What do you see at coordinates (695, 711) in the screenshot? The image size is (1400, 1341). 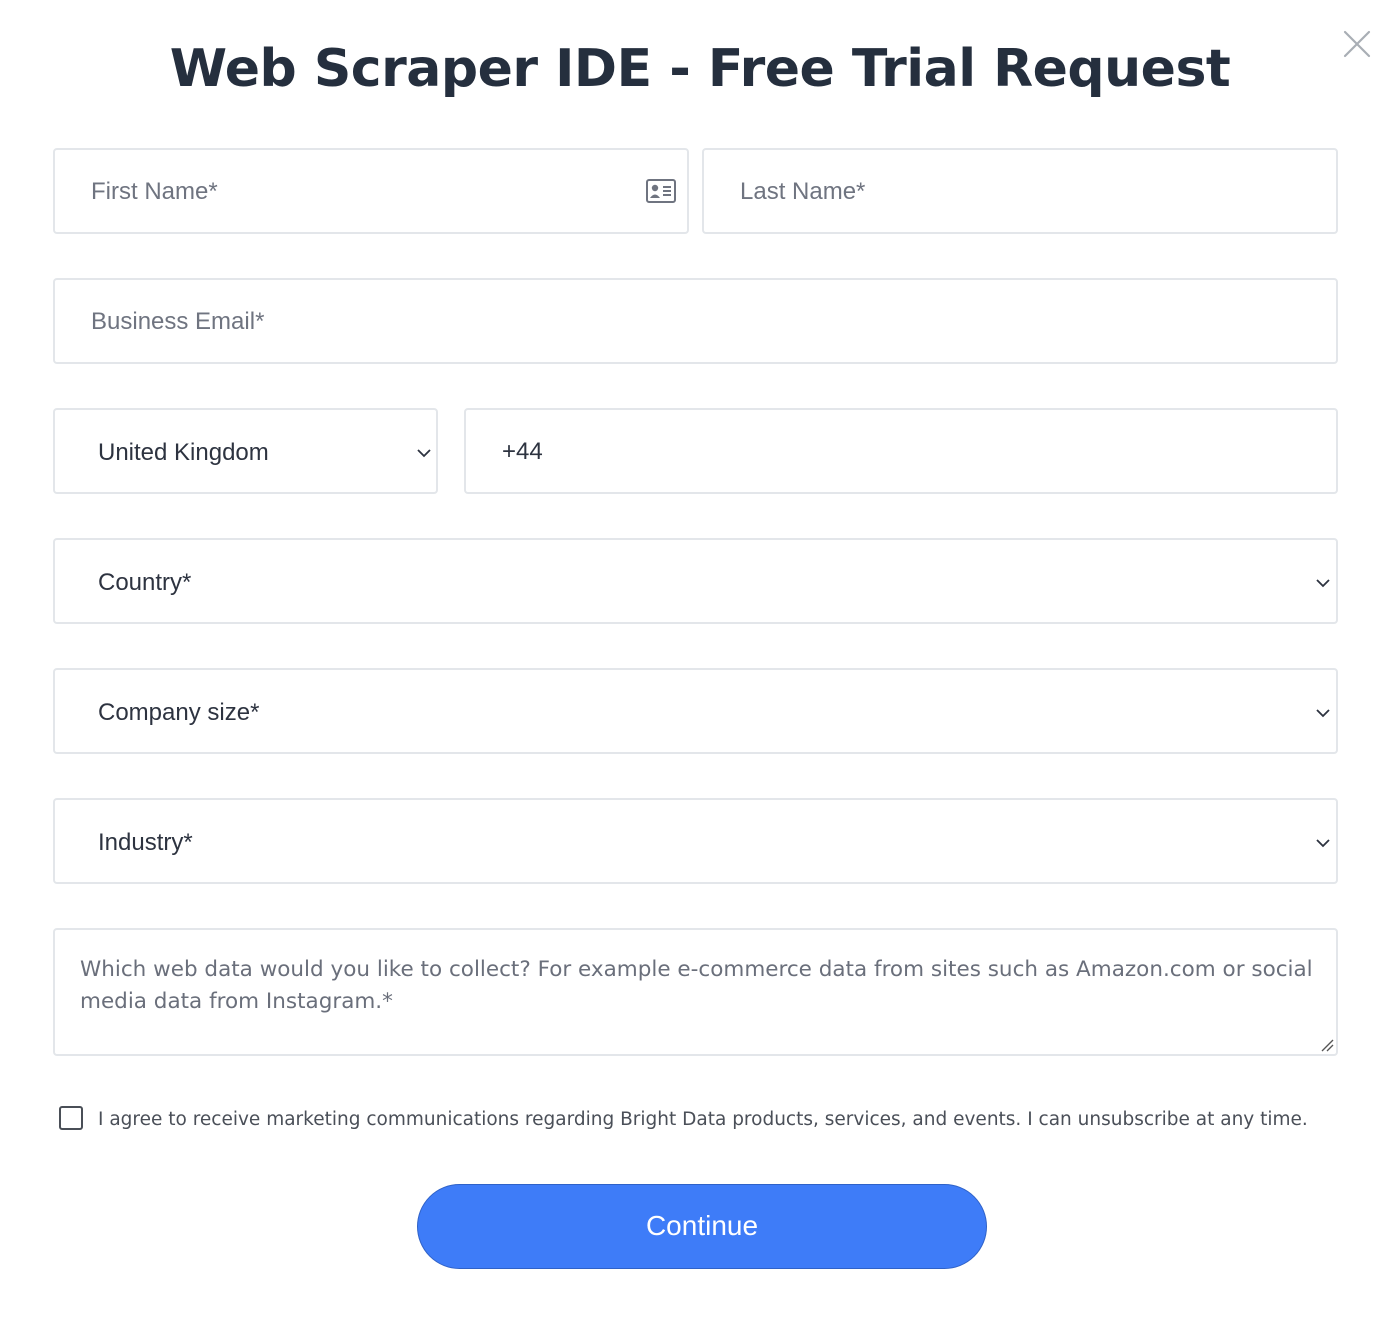 I see `company-size-select: Company size*` at bounding box center [695, 711].